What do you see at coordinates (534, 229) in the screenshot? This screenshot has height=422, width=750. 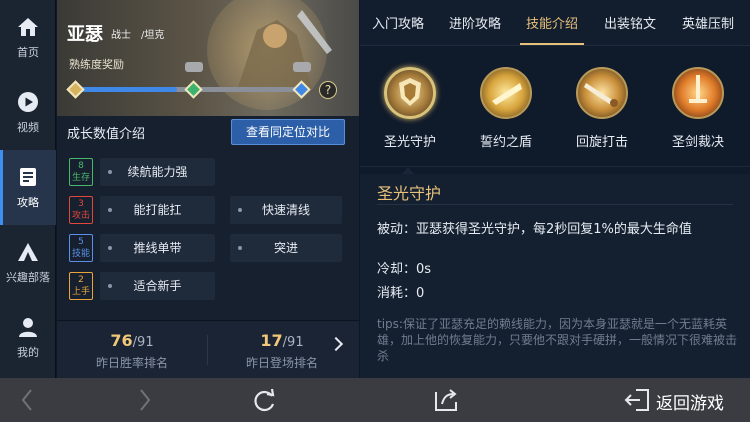 I see `skill-passive-text: 被动：亚瑟获得圣光守护，每2秒回复1%的最大生命值` at bounding box center [534, 229].